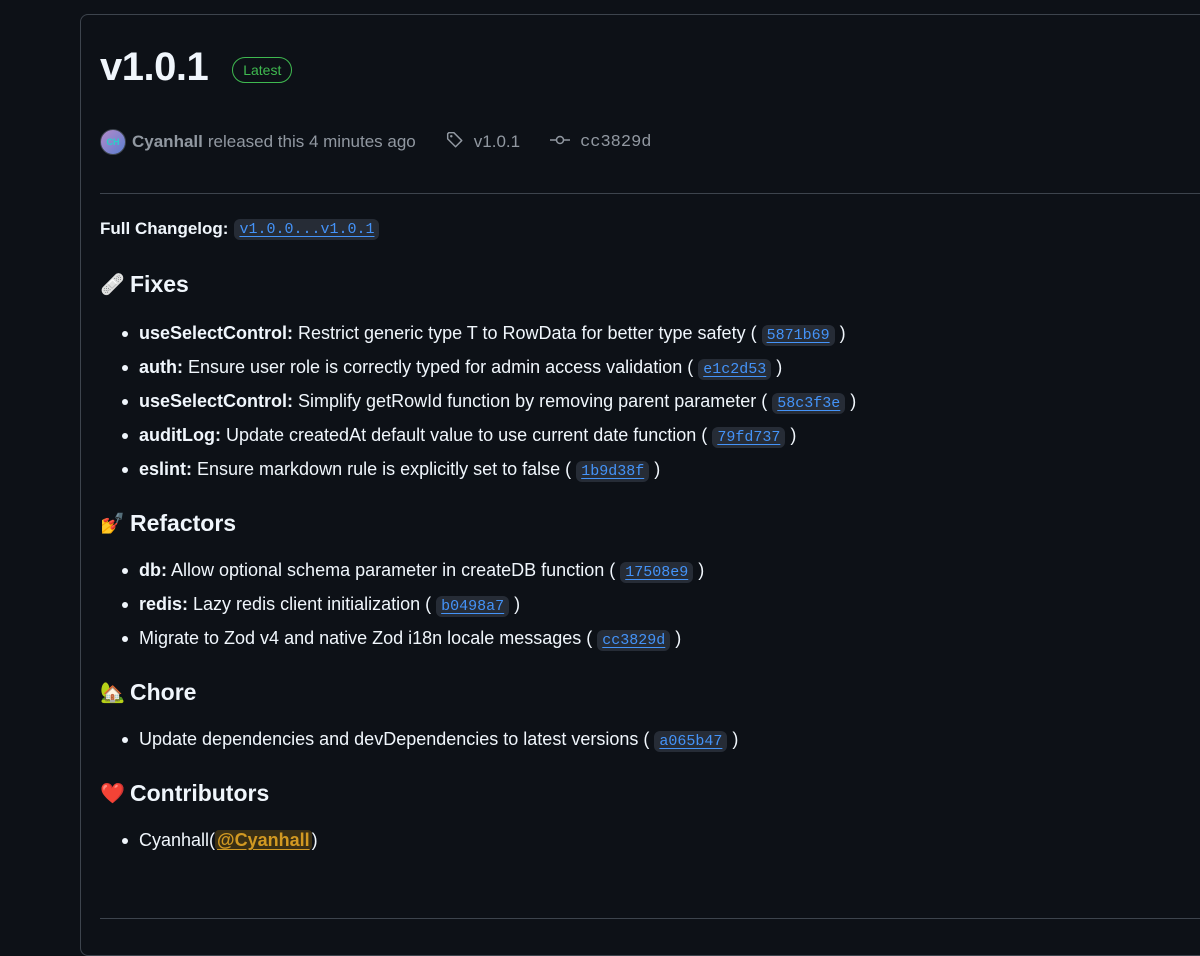  What do you see at coordinates (650, 193) in the screenshot?
I see `header-divider` at bounding box center [650, 193].